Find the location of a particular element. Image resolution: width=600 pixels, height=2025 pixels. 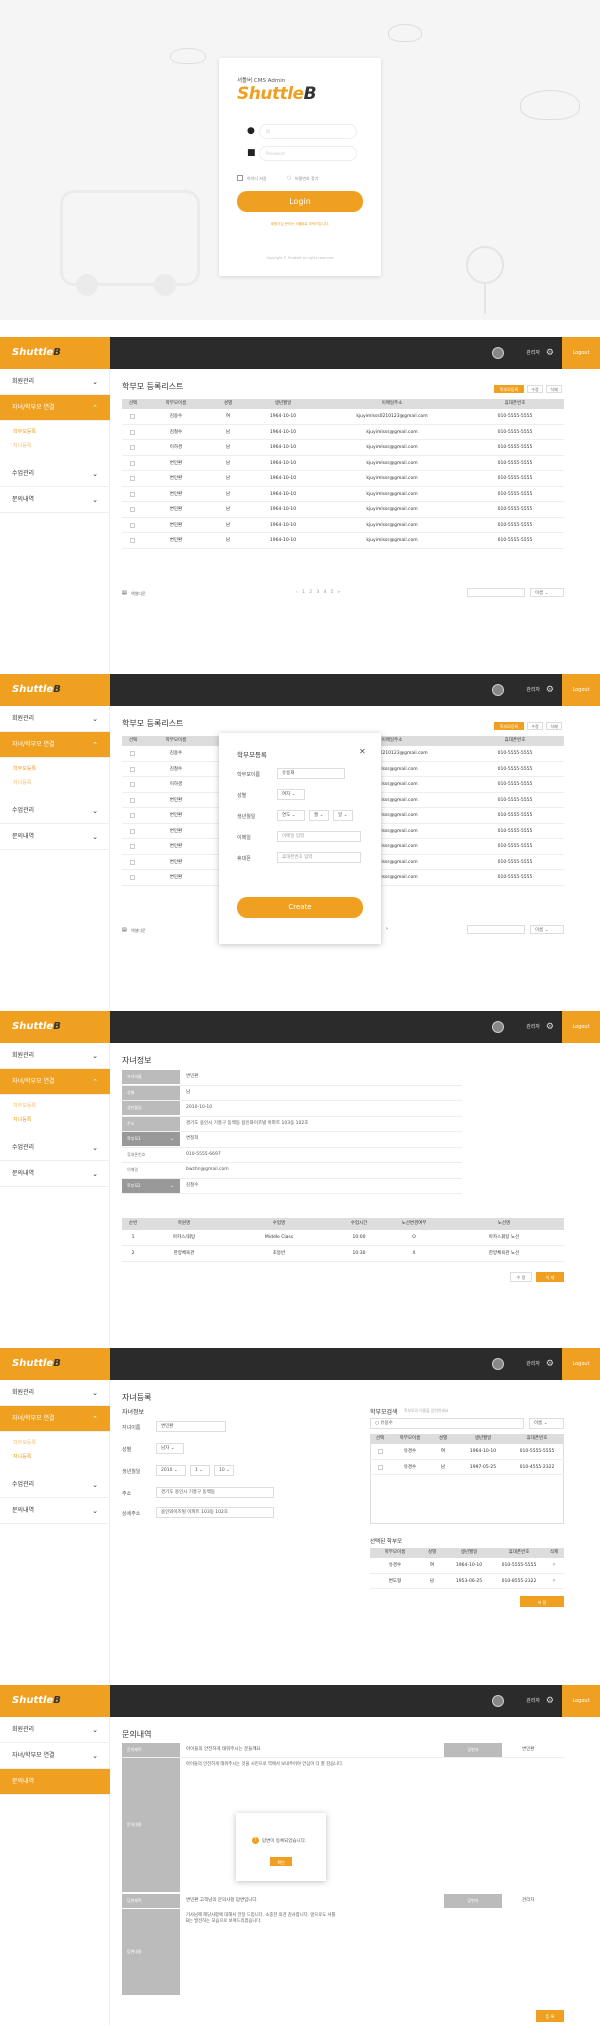

birth-month-select: 월 ⌄ is located at coordinates (319, 815).